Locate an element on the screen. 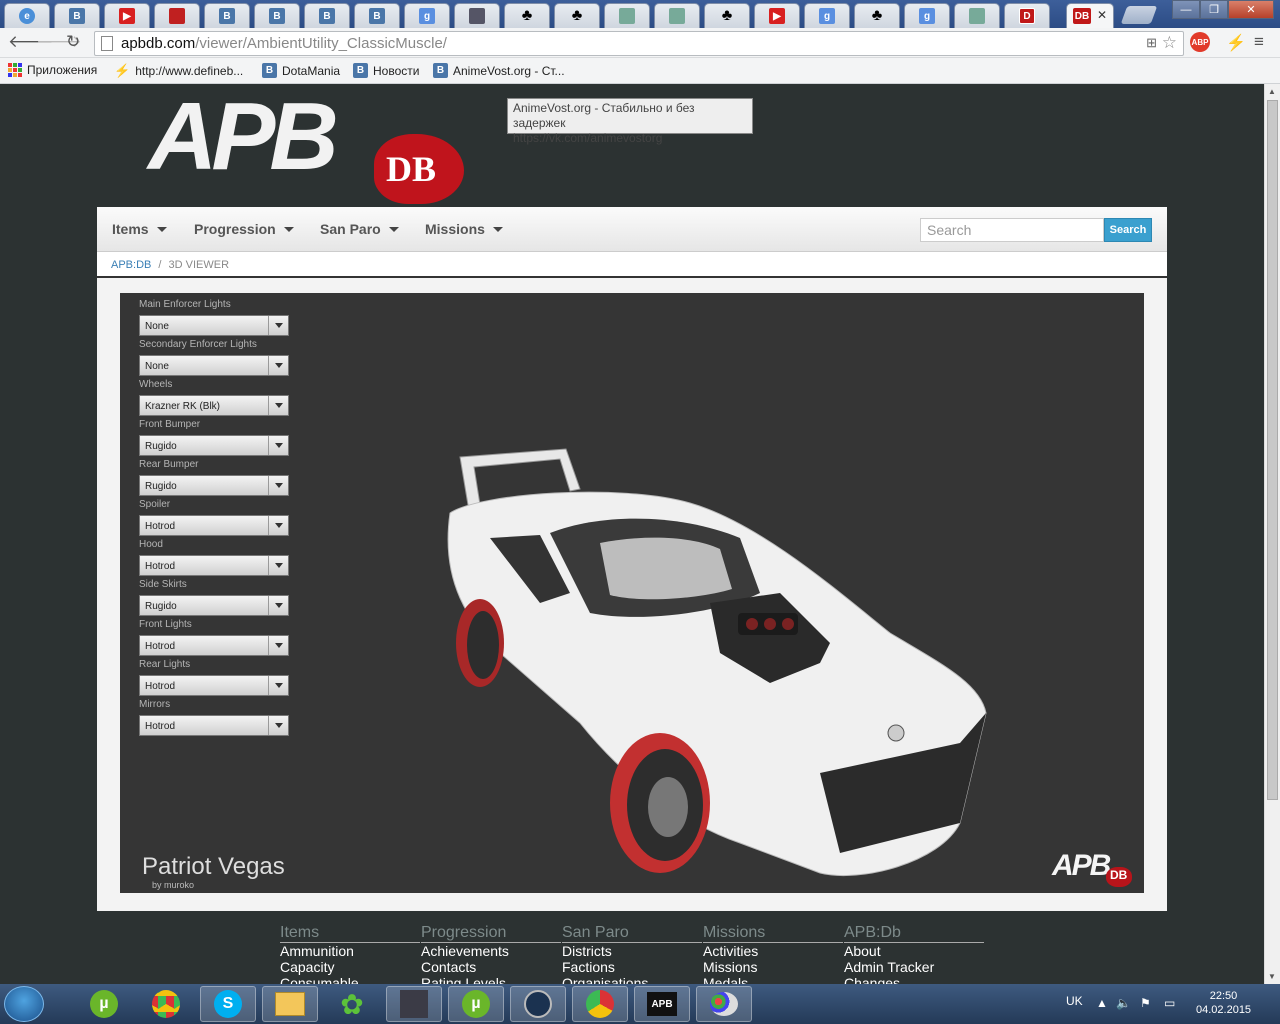  tab-site-red is located at coordinates (177, 15).